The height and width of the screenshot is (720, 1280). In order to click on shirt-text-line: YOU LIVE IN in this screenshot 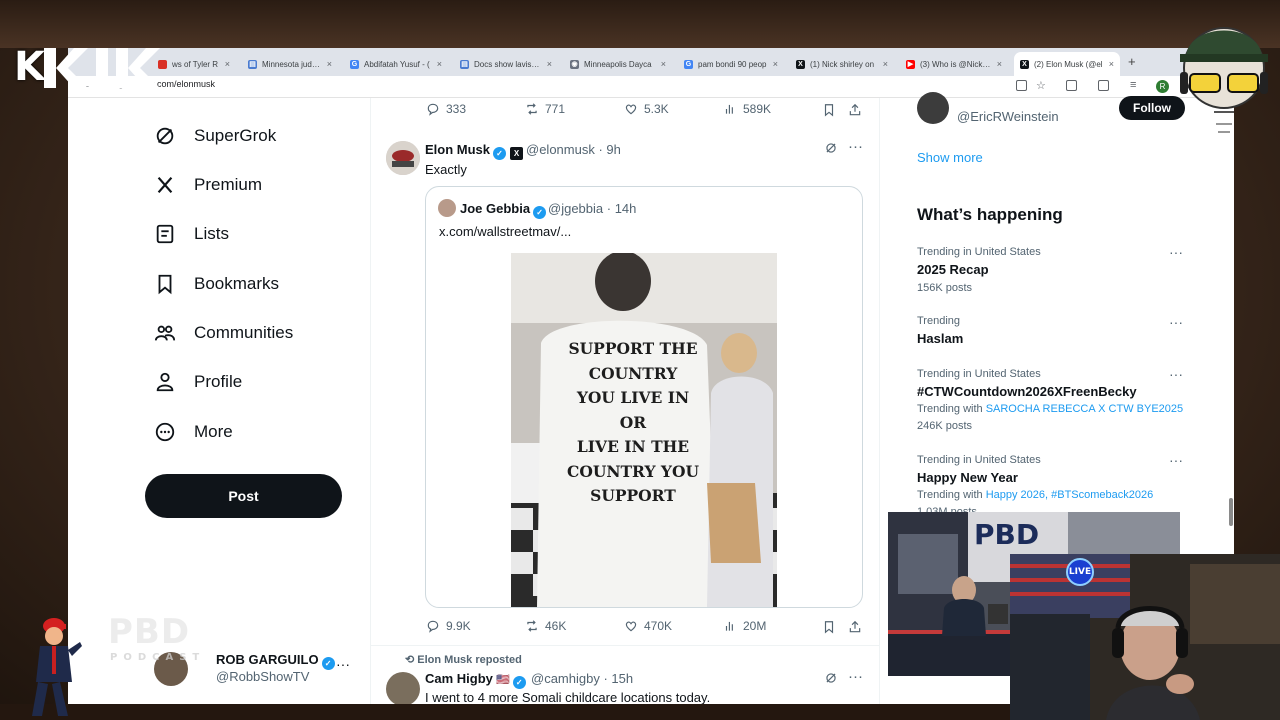, I will do `click(633, 397)`.